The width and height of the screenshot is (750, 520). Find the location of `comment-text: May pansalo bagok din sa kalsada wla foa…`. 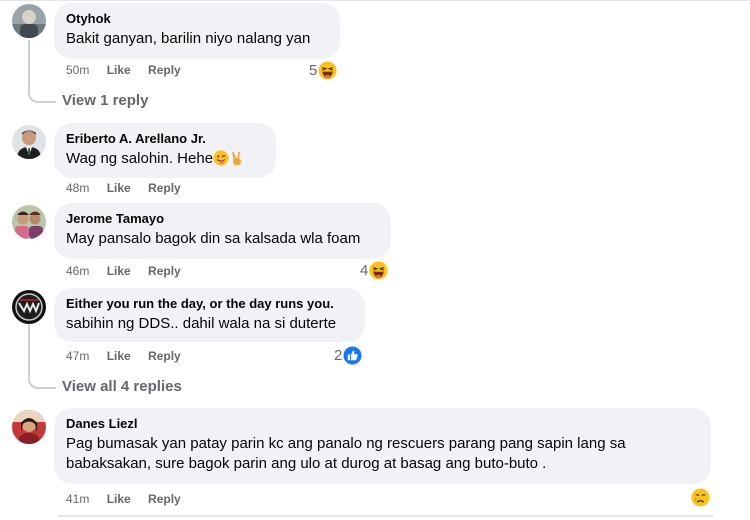

comment-text: May pansalo bagok din sa kalsada wla foa… is located at coordinates (213, 238).